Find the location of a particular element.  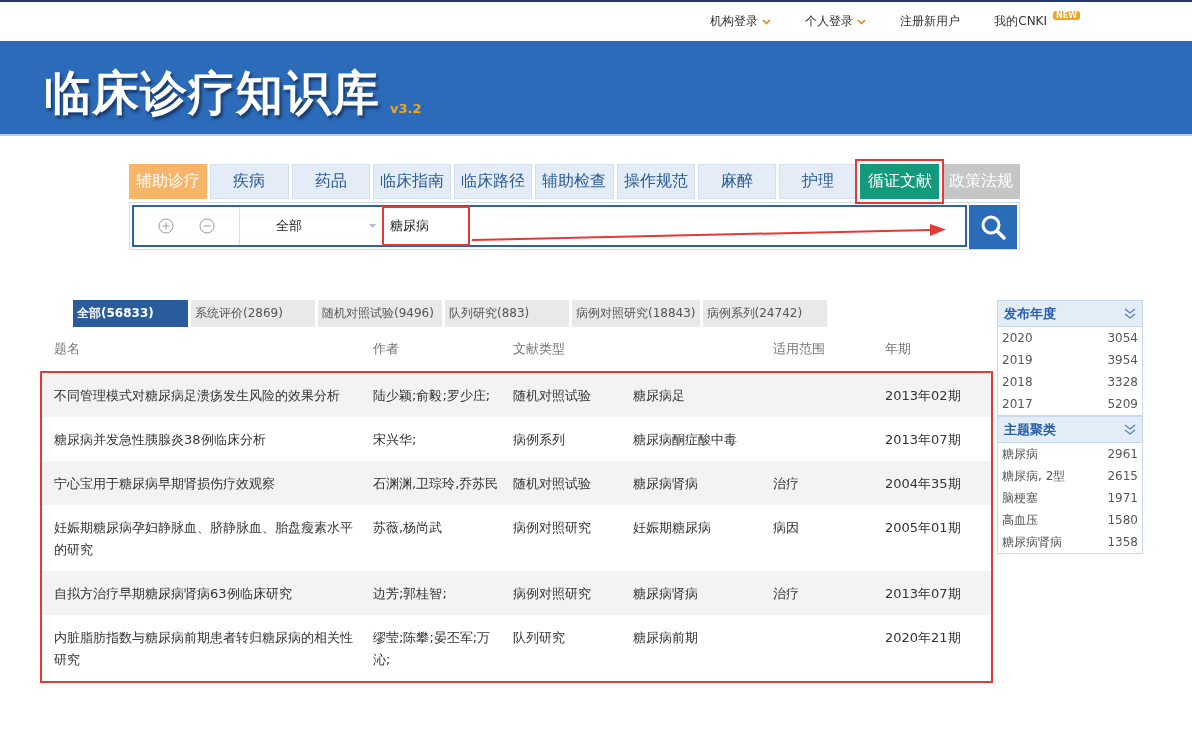

title-link: 自拟方治疗早期糖尿病肾病63例临床研究 is located at coordinates (213, 594).